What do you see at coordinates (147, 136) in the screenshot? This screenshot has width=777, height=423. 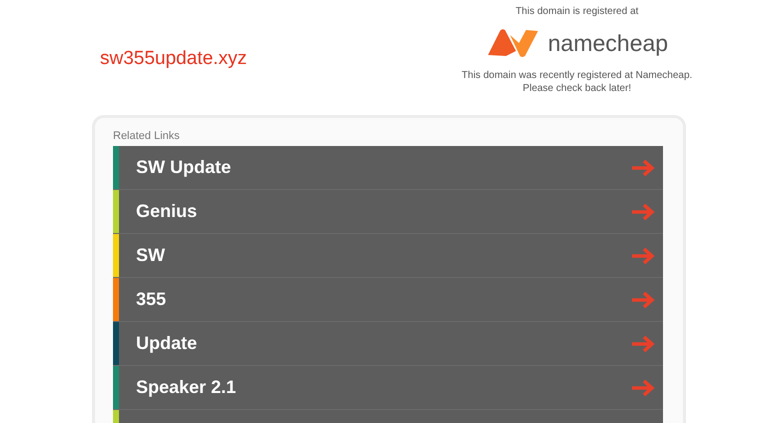 I see `section-title: Related Links` at bounding box center [147, 136].